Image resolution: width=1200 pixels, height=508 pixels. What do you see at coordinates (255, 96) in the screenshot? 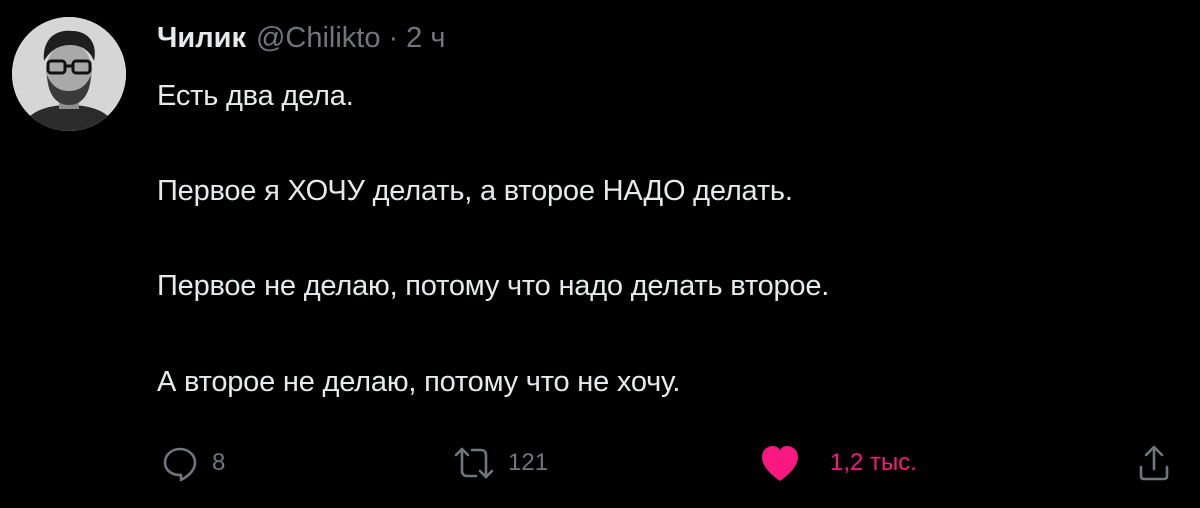
I see `tweet-text-line: Есть два дела.` at bounding box center [255, 96].